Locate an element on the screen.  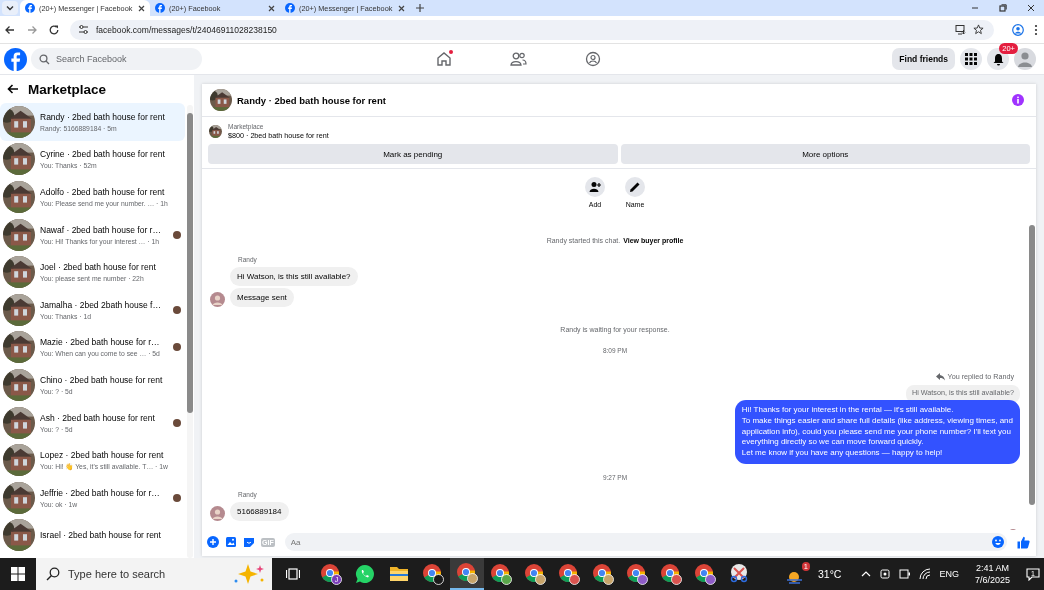
battery-icon is located at coordinates (905, 574).